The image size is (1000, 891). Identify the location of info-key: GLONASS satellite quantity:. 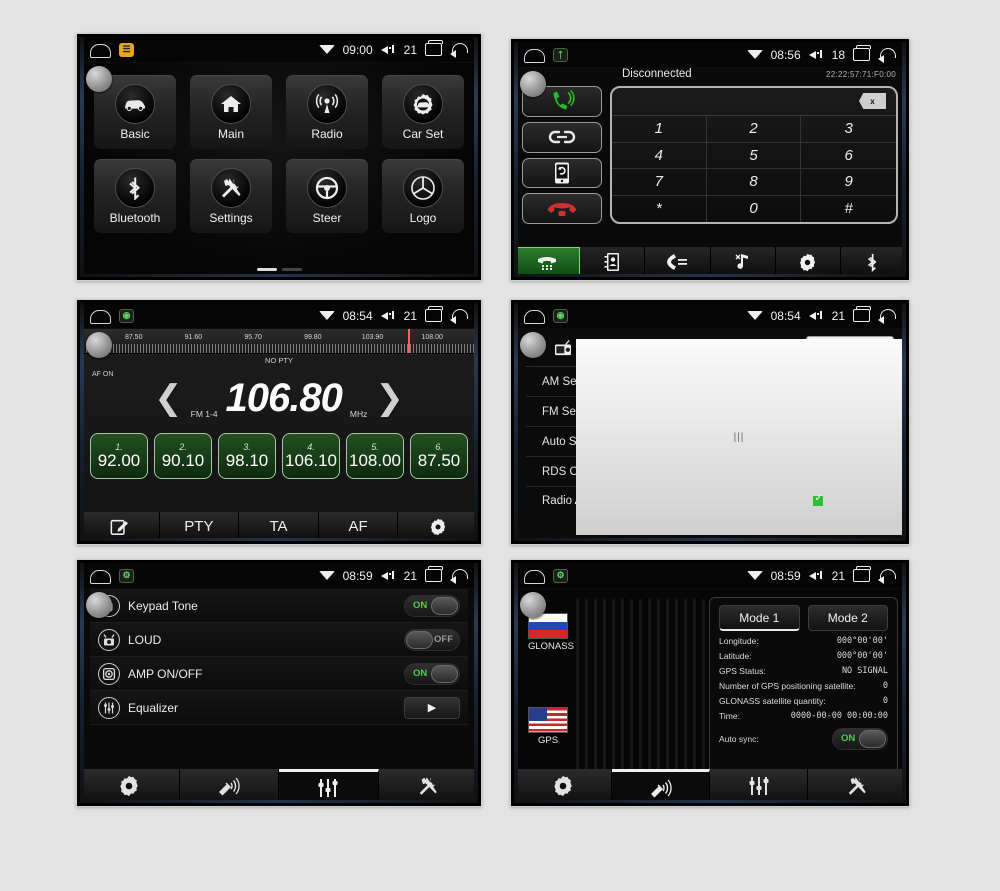
(772, 701).